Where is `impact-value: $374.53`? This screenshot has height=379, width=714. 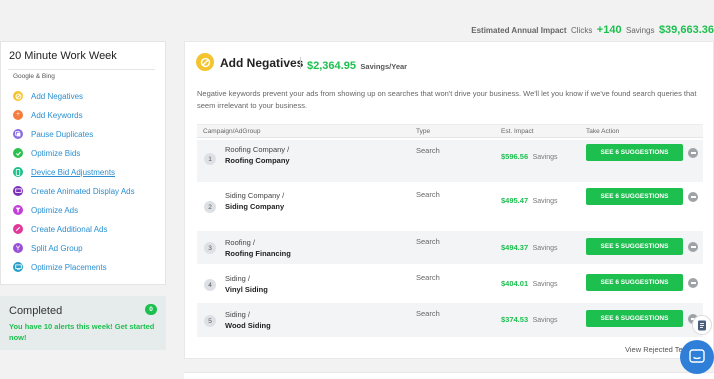
impact-value: $374.53 is located at coordinates (515, 319).